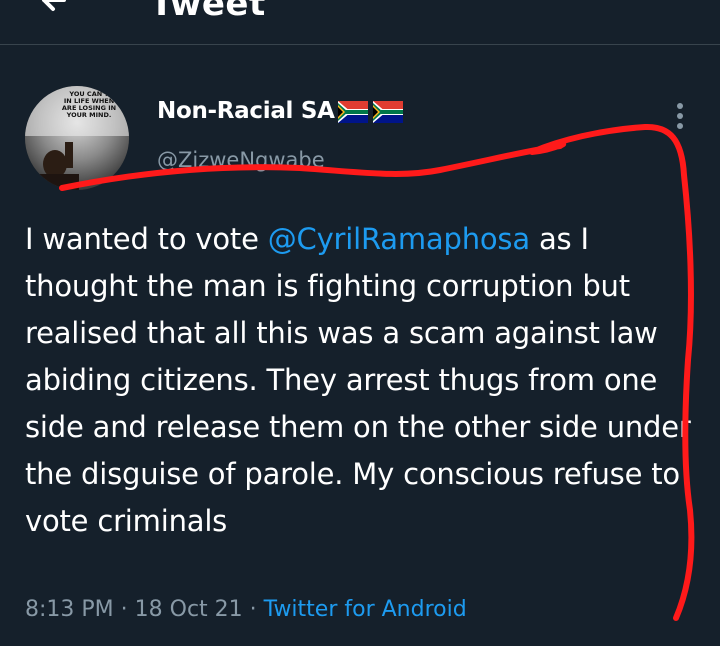 The width and height of the screenshot is (720, 646). What do you see at coordinates (371, 112) in the screenshot?
I see `flag-emojis` at bounding box center [371, 112].